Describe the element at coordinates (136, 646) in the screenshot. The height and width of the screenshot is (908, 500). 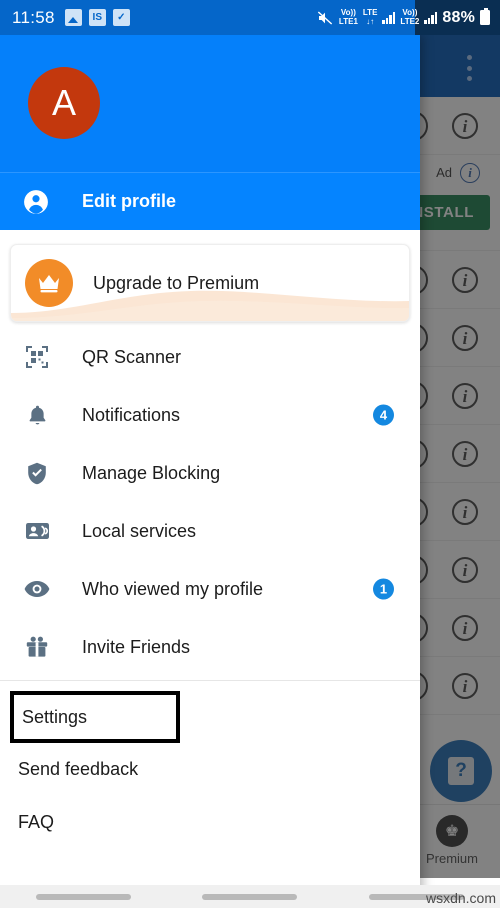
I see `menu-item-label: Invite Friends` at that location.